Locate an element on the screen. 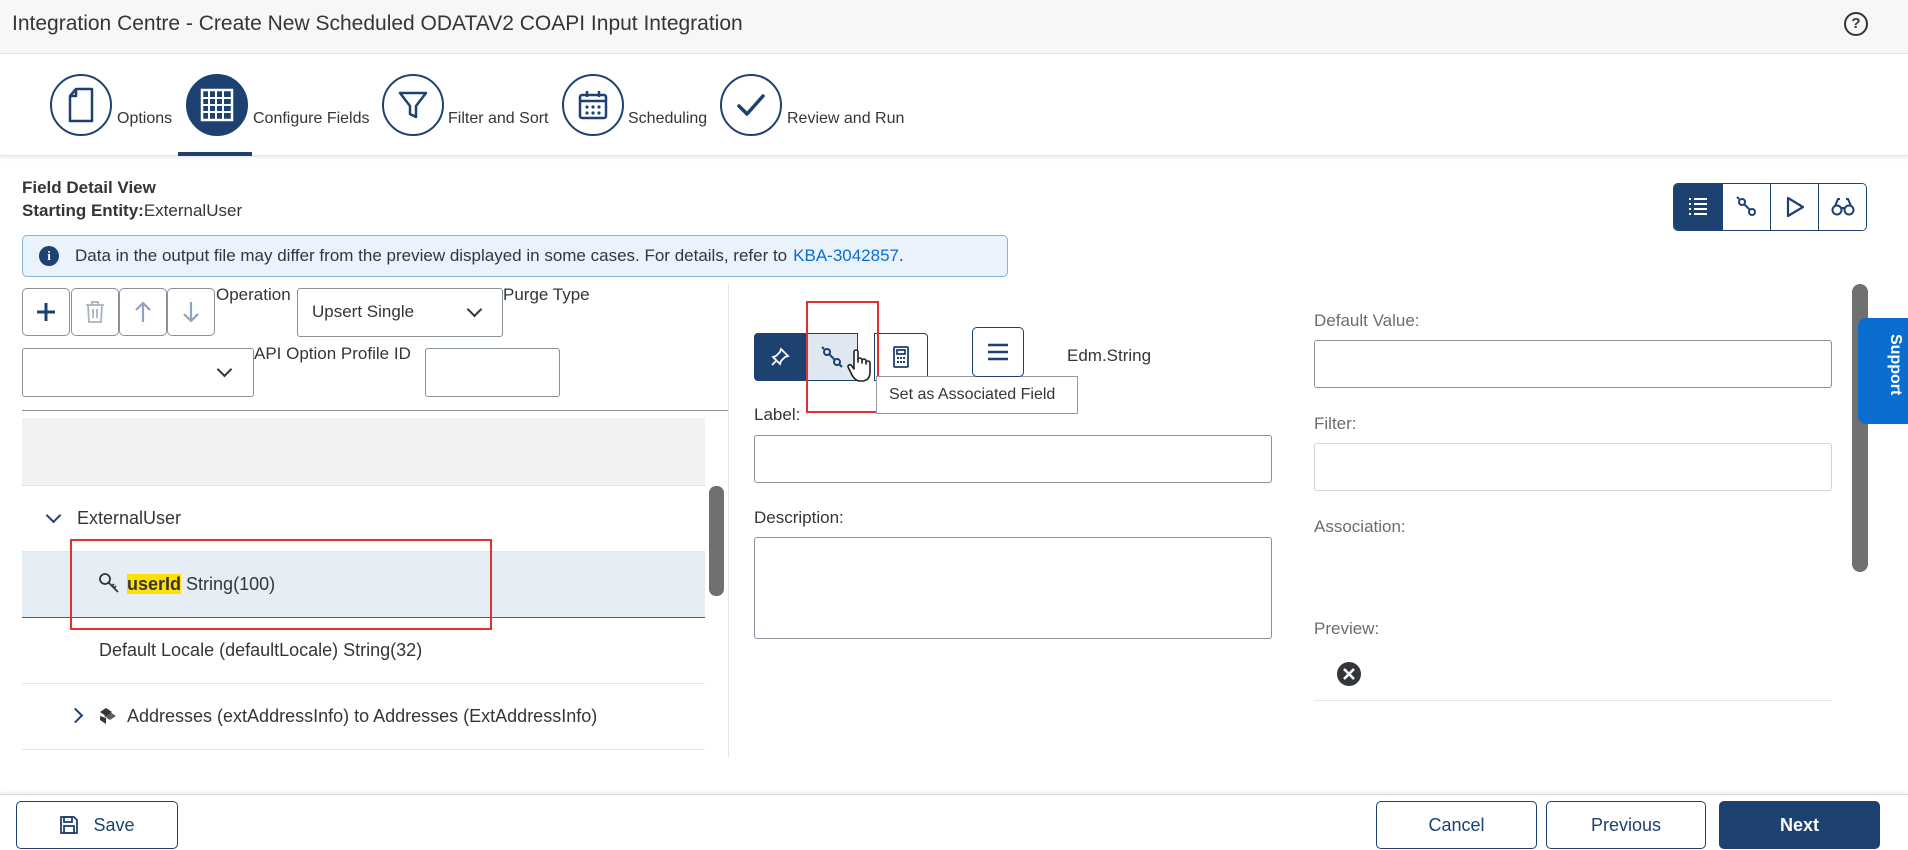 The height and width of the screenshot is (850, 1908). operation-value: Upsert Single is located at coordinates (363, 311).